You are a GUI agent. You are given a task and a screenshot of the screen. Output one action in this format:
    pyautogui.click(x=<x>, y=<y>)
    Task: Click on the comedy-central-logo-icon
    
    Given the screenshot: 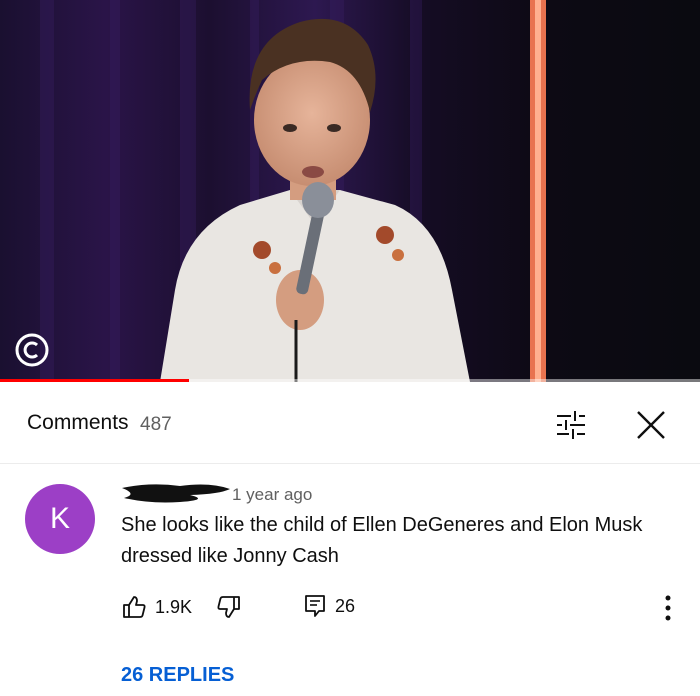 What is the action you would take?
    pyautogui.click(x=32, y=350)
    